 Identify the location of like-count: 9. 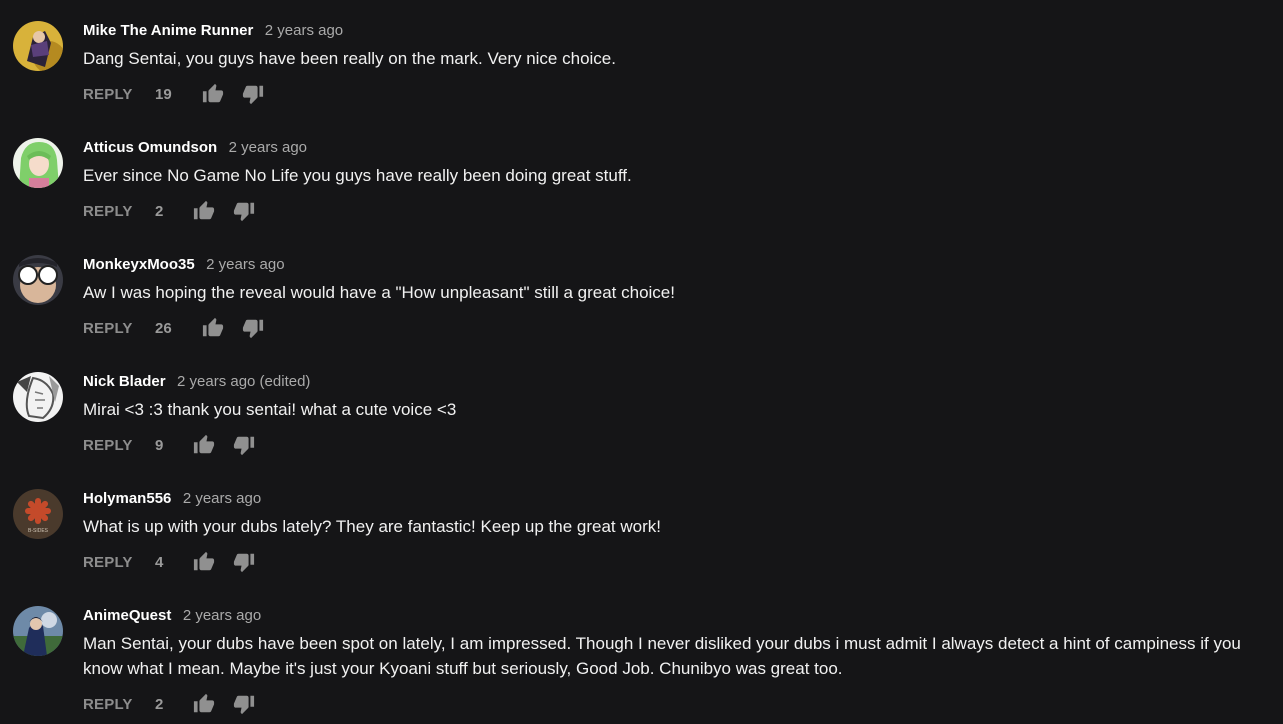
(159, 445).